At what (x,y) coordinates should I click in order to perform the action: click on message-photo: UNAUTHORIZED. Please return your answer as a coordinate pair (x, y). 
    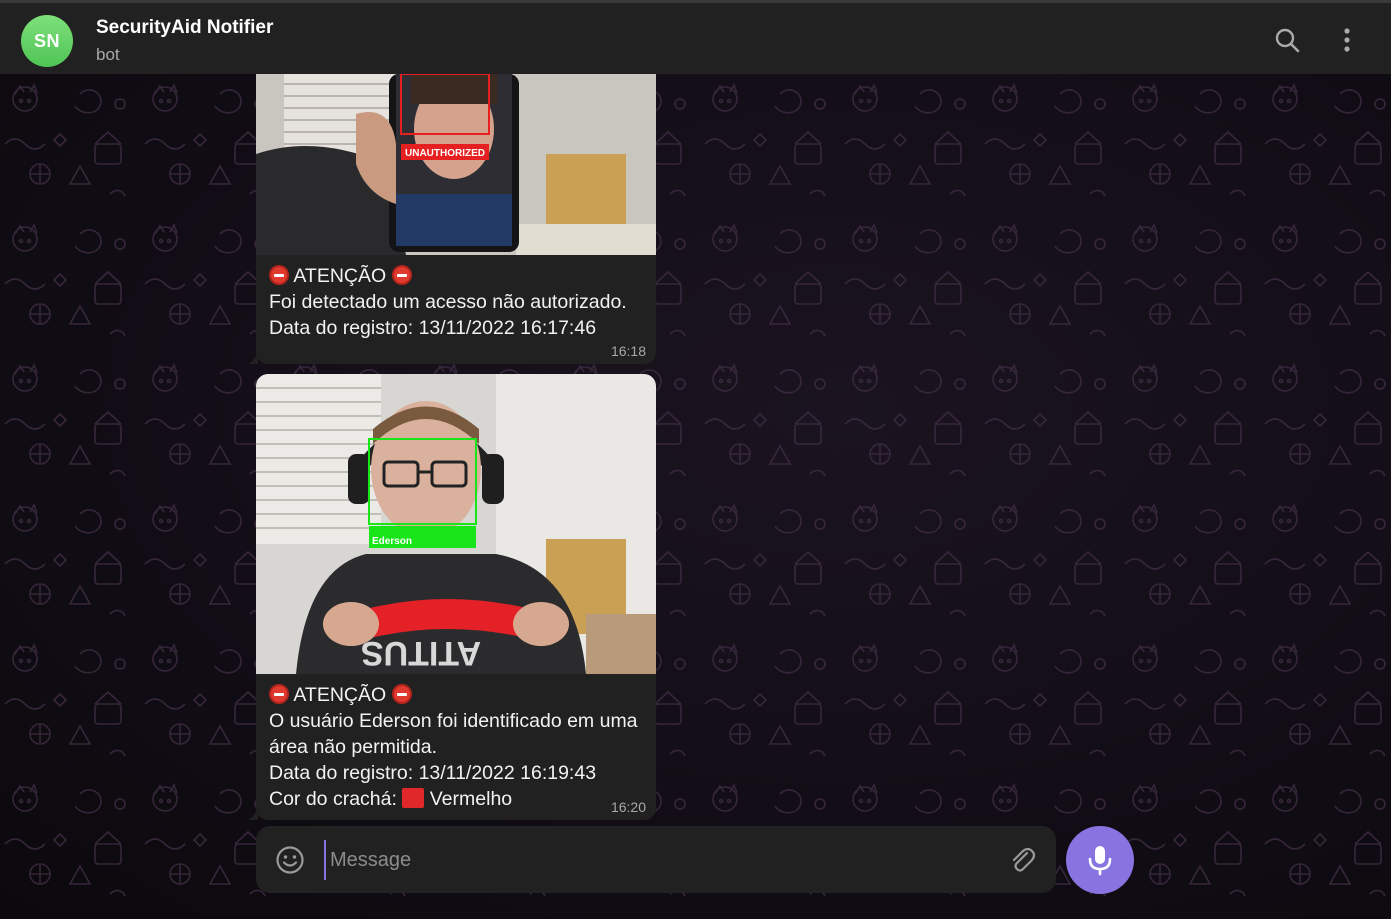
    Looking at the image, I should click on (456, 164).